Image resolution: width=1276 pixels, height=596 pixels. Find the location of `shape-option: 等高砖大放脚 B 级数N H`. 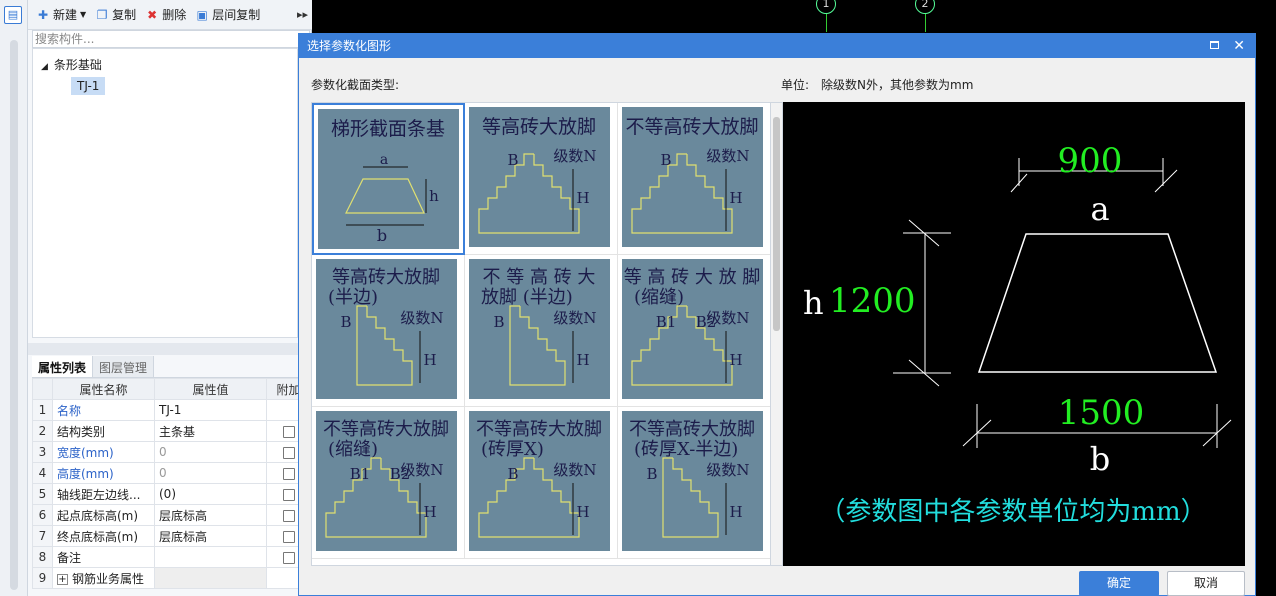

shape-option: 等高砖大放脚 B 级数N H is located at coordinates (541, 179).